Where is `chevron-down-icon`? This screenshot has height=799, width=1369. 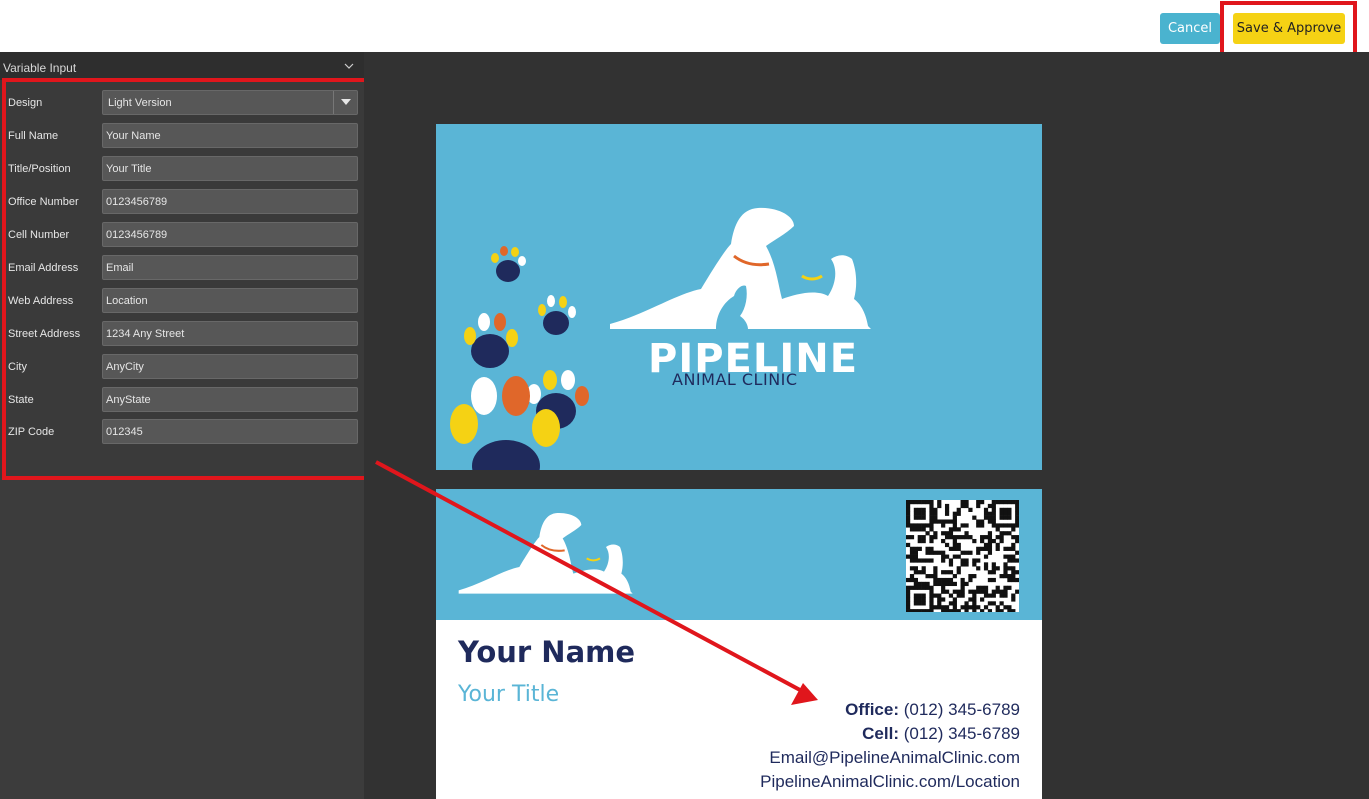
chevron-down-icon is located at coordinates (349, 66).